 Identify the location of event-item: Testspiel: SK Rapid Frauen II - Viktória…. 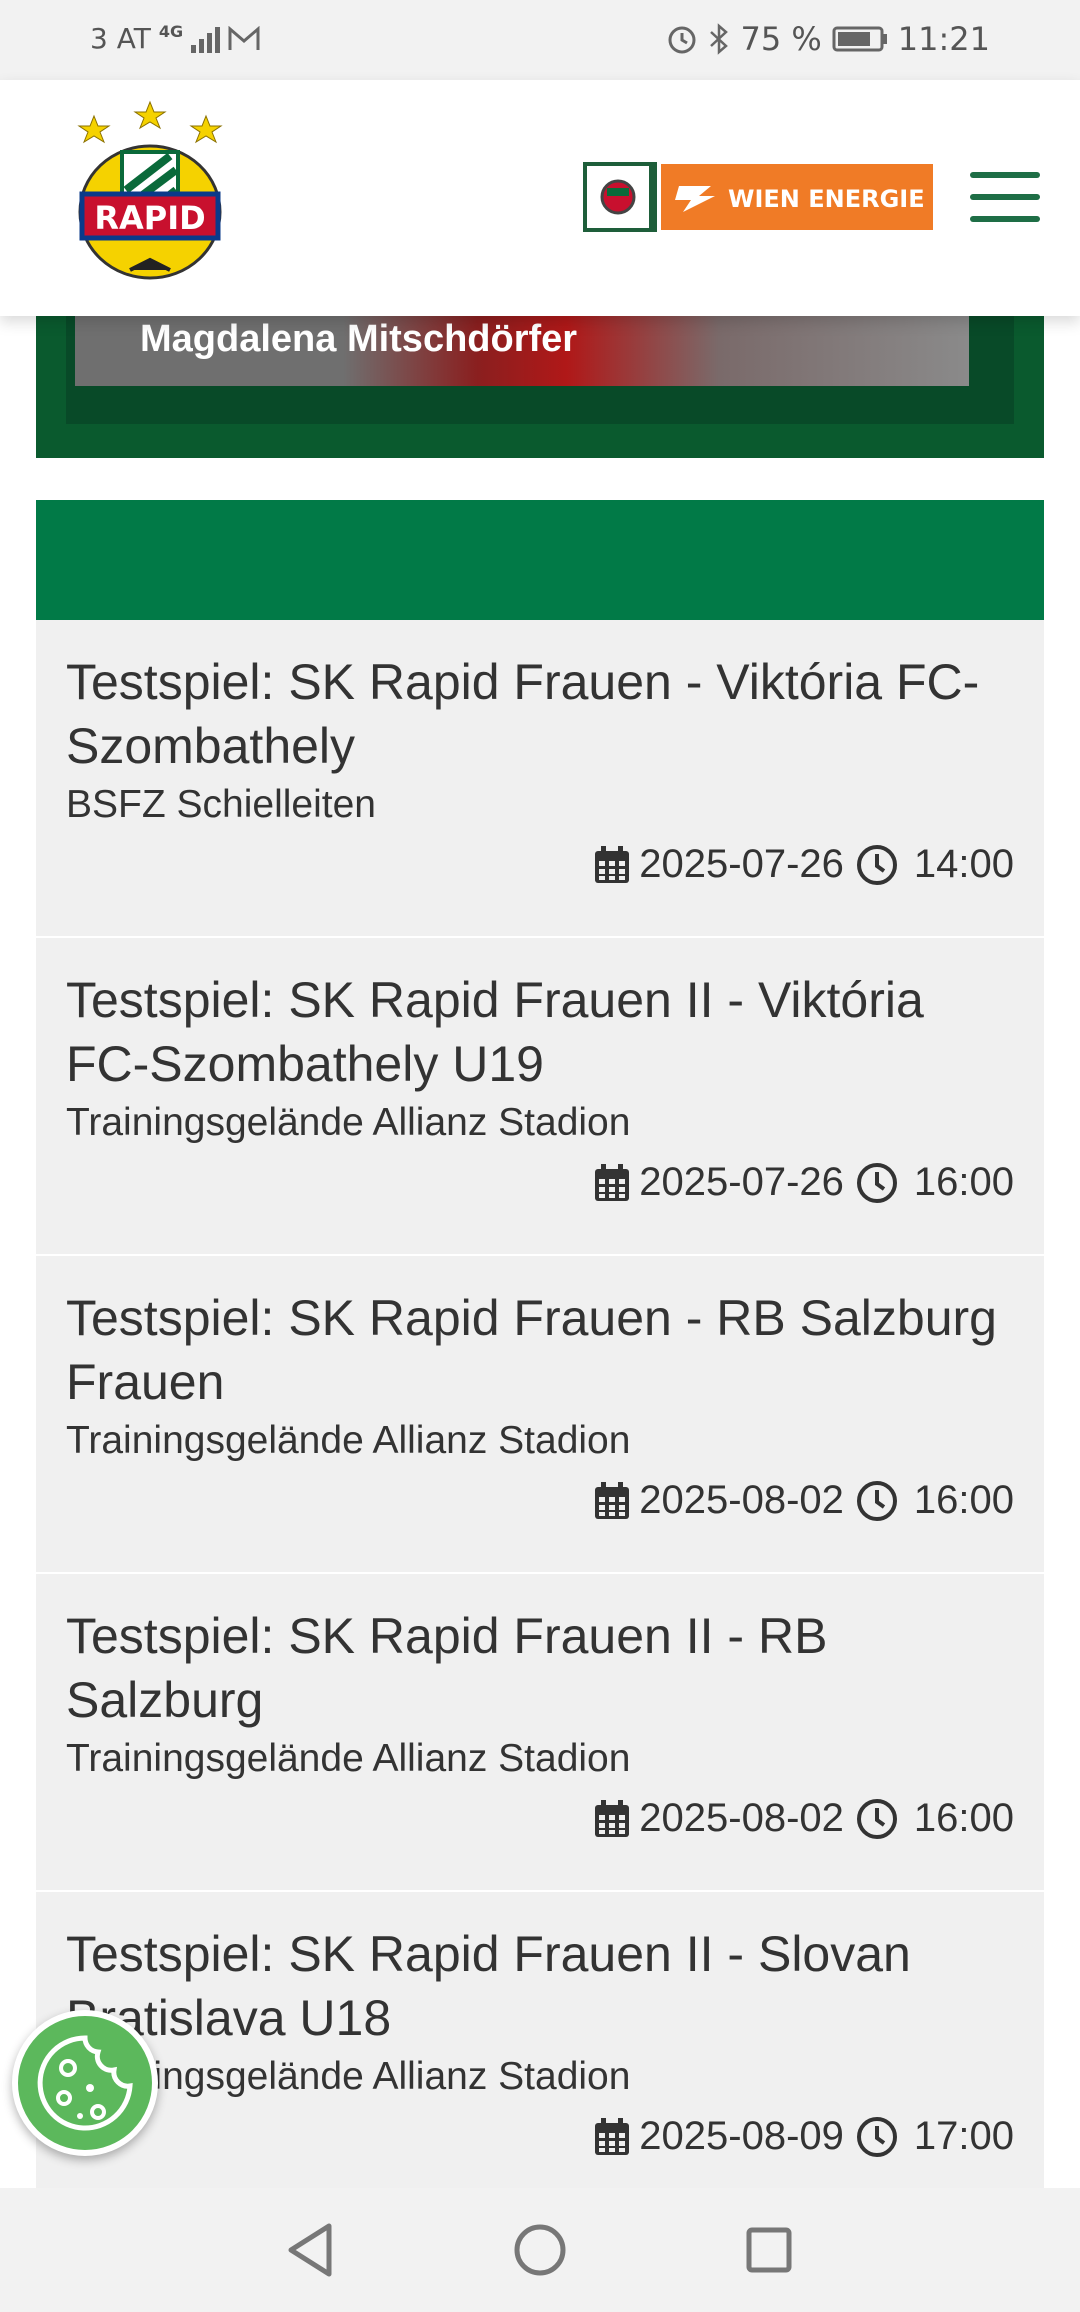
(540, 1097).